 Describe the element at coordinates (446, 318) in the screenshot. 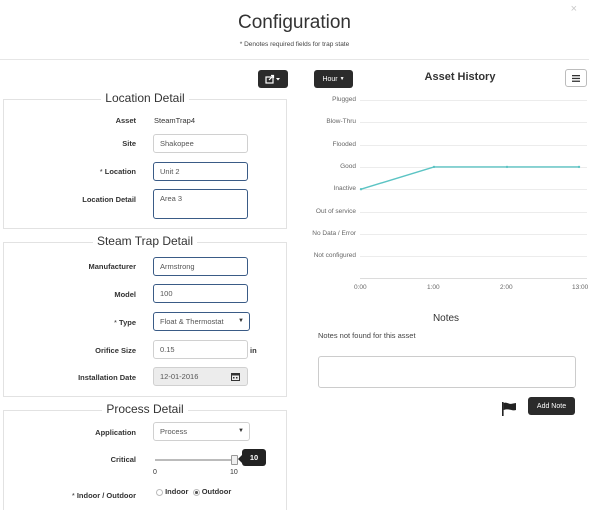

I see `notes-title: Notes` at that location.